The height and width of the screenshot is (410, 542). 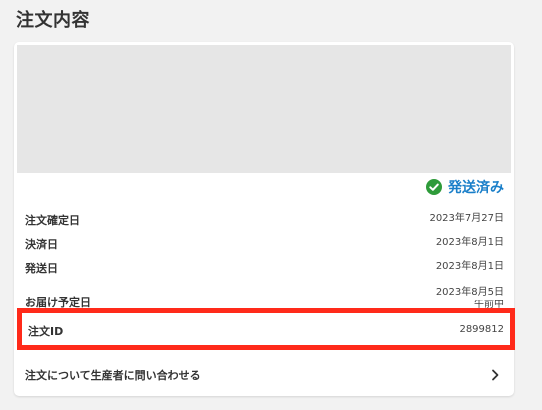 I want to click on page-title: 注文内容, so click(x=53, y=20).